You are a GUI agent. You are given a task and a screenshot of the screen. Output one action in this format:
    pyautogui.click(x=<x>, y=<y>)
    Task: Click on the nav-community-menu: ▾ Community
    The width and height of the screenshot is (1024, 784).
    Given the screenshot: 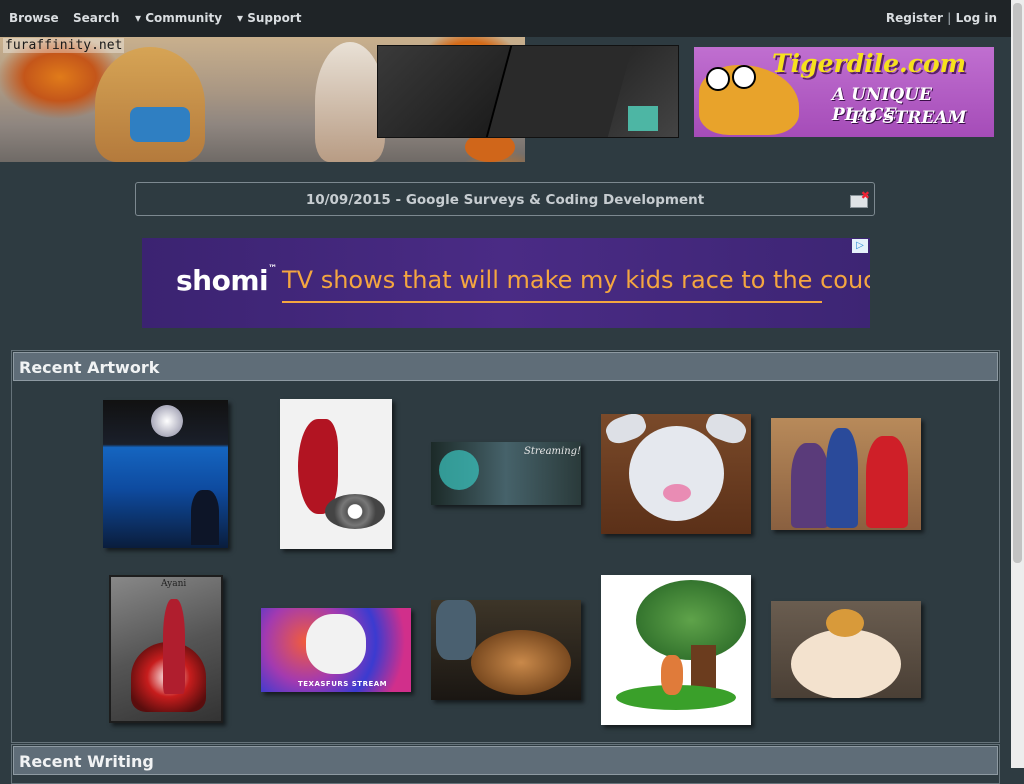 What is the action you would take?
    pyautogui.click(x=178, y=18)
    